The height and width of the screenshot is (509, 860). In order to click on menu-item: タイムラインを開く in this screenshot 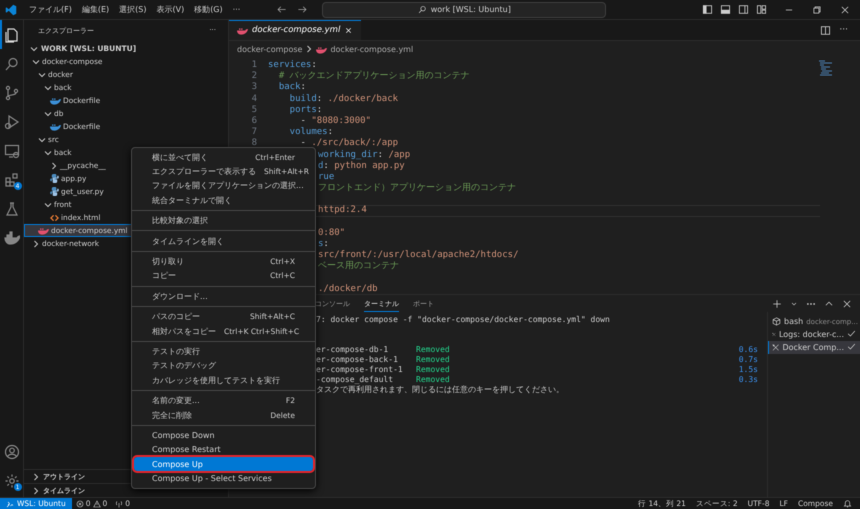, I will do `click(223, 241)`.